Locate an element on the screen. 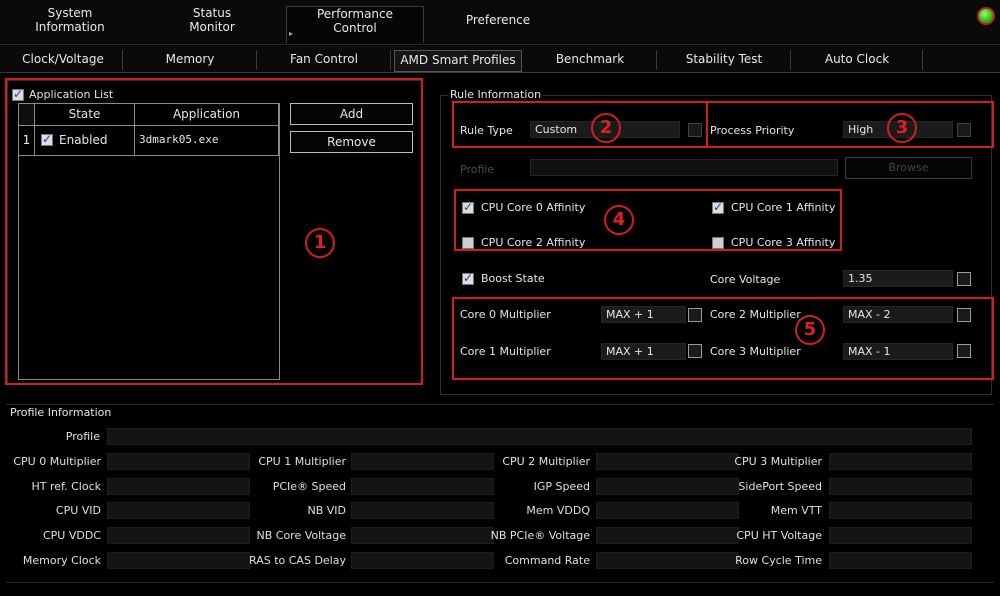 The width and height of the screenshot is (1000, 596). tab-status-monitor: Status Monitor is located at coordinates (212, 24).